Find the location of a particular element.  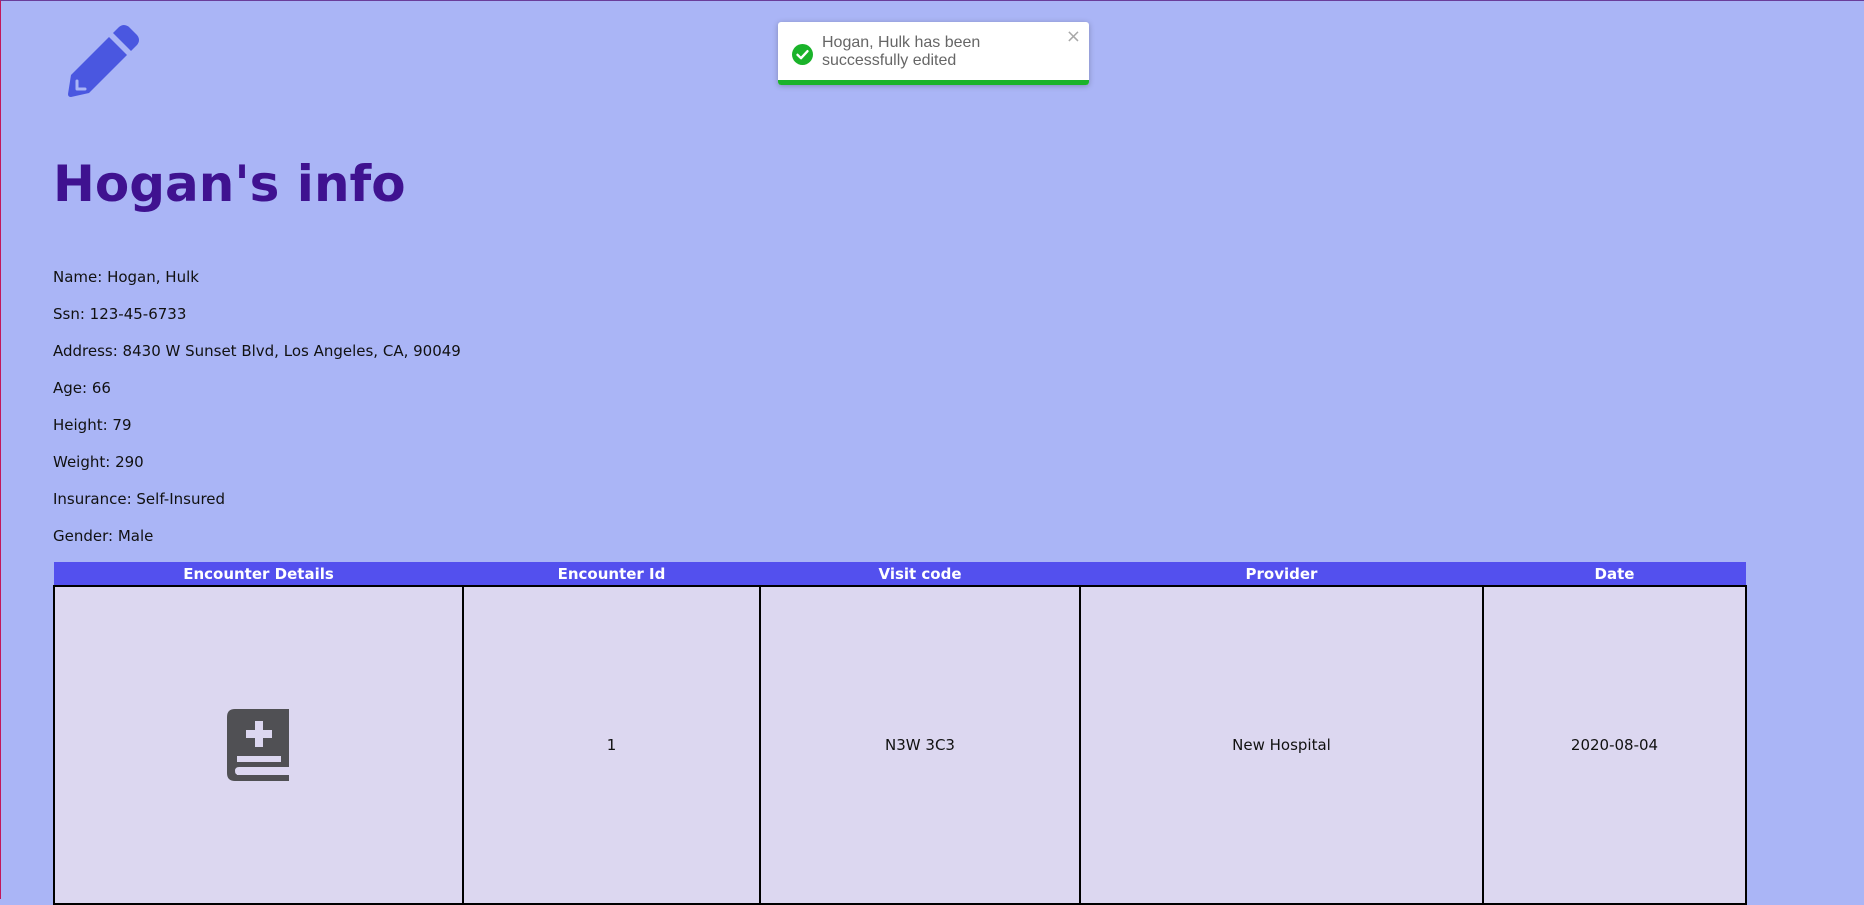

medical-book-icon is located at coordinates (258, 745).